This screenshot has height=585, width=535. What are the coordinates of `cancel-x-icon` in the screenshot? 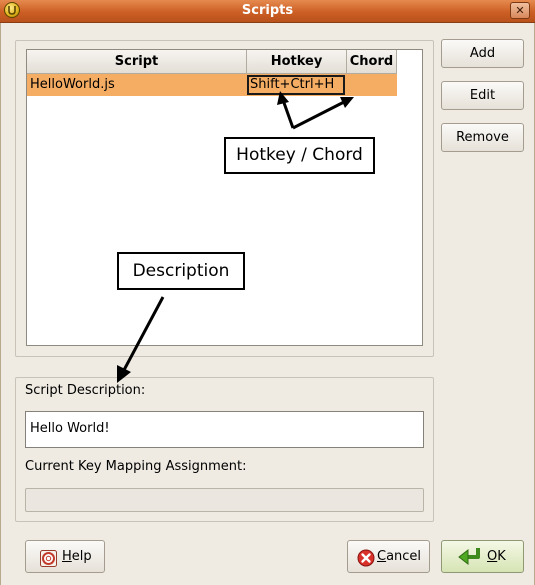 It's located at (366, 563).